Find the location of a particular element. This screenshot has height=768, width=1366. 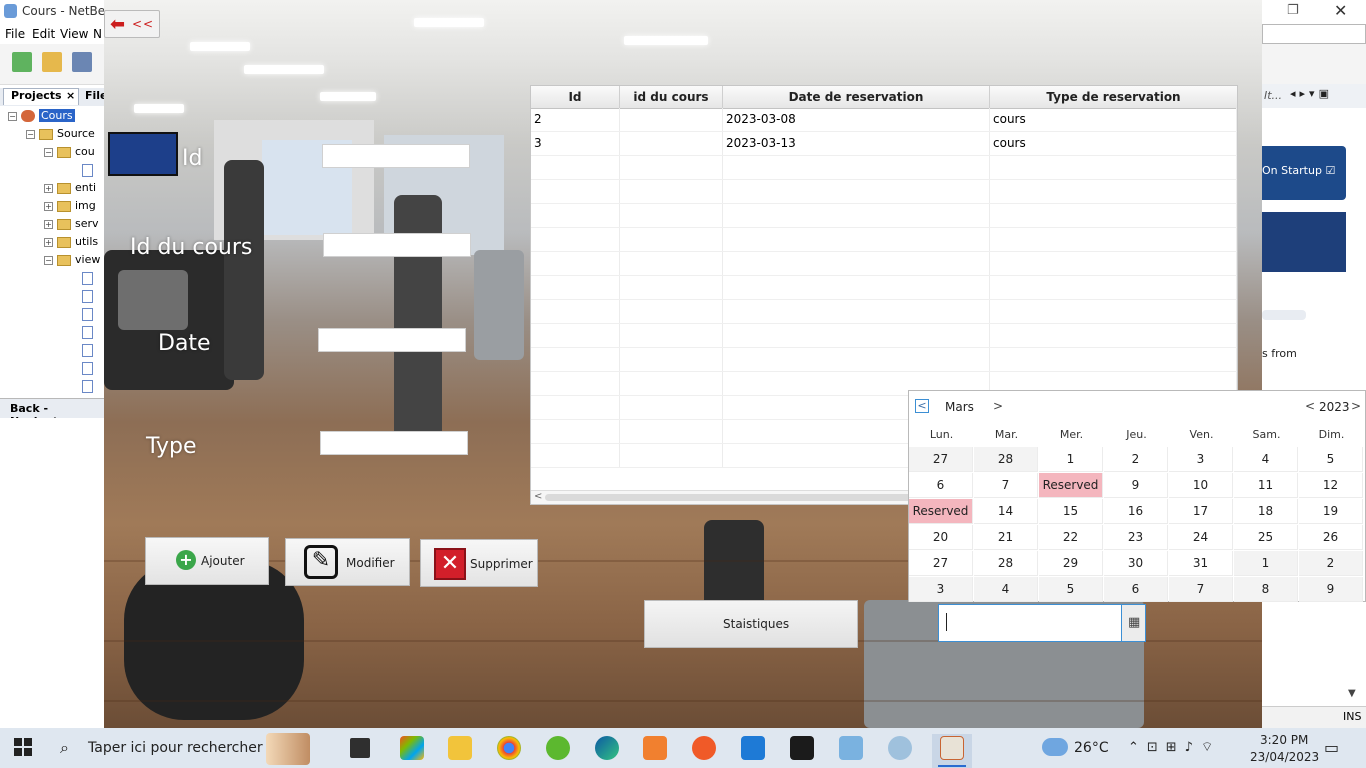

next-year-icon: > is located at coordinates (1356, 406).